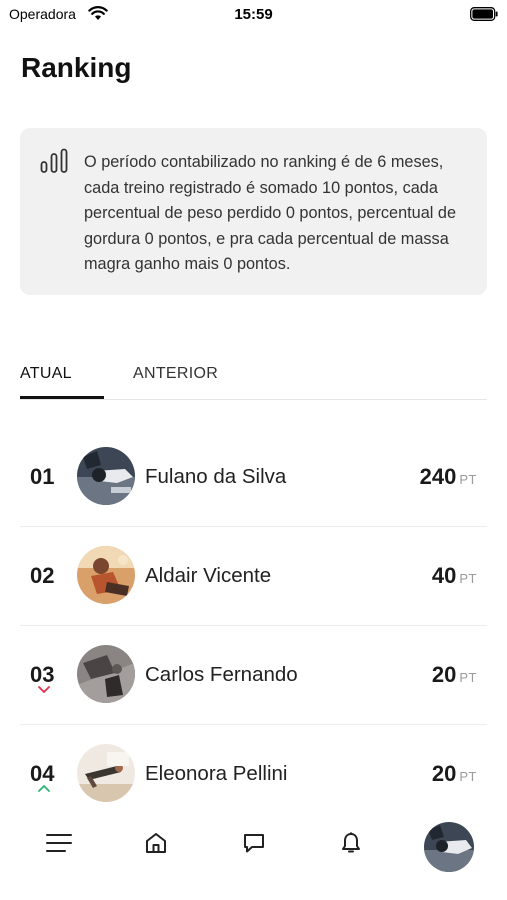 This screenshot has width=507, height=900. What do you see at coordinates (42, 476) in the screenshot?
I see `rank-position: 01` at bounding box center [42, 476].